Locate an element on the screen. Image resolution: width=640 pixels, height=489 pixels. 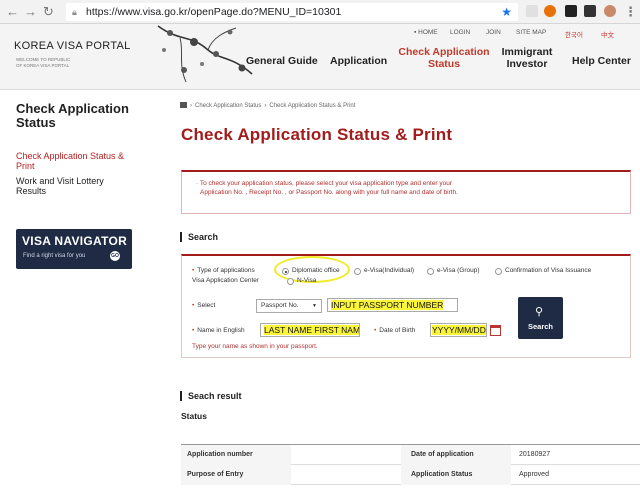
search-heading: Search is located at coordinates (199, 237).